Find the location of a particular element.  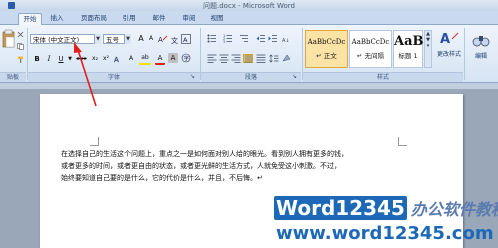

watermark-logo-text: Word12345 is located at coordinates (340, 208).